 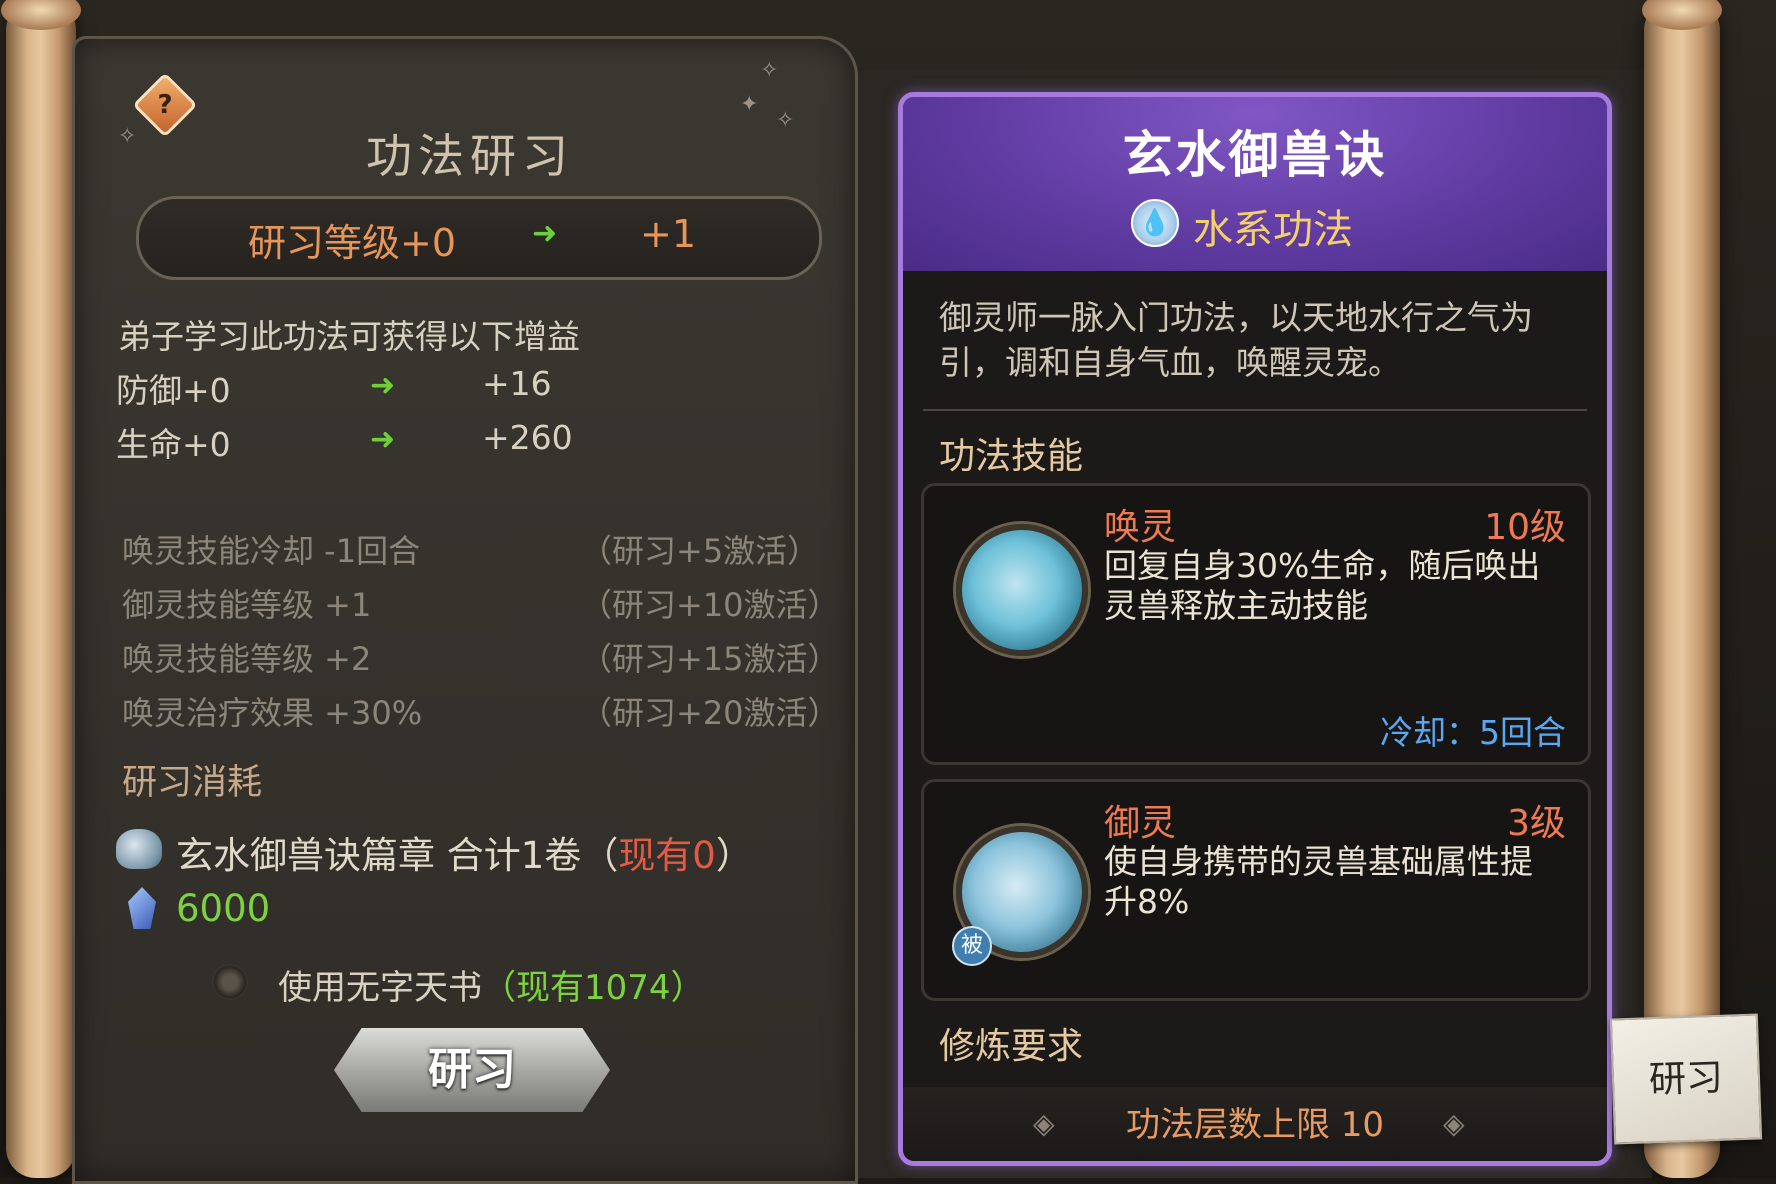 I want to click on card-description: 御灵师一脉入门功法，以天地水行之气为引，调和自身气血，唤醒灵宠。, so click(x=1236, y=340).